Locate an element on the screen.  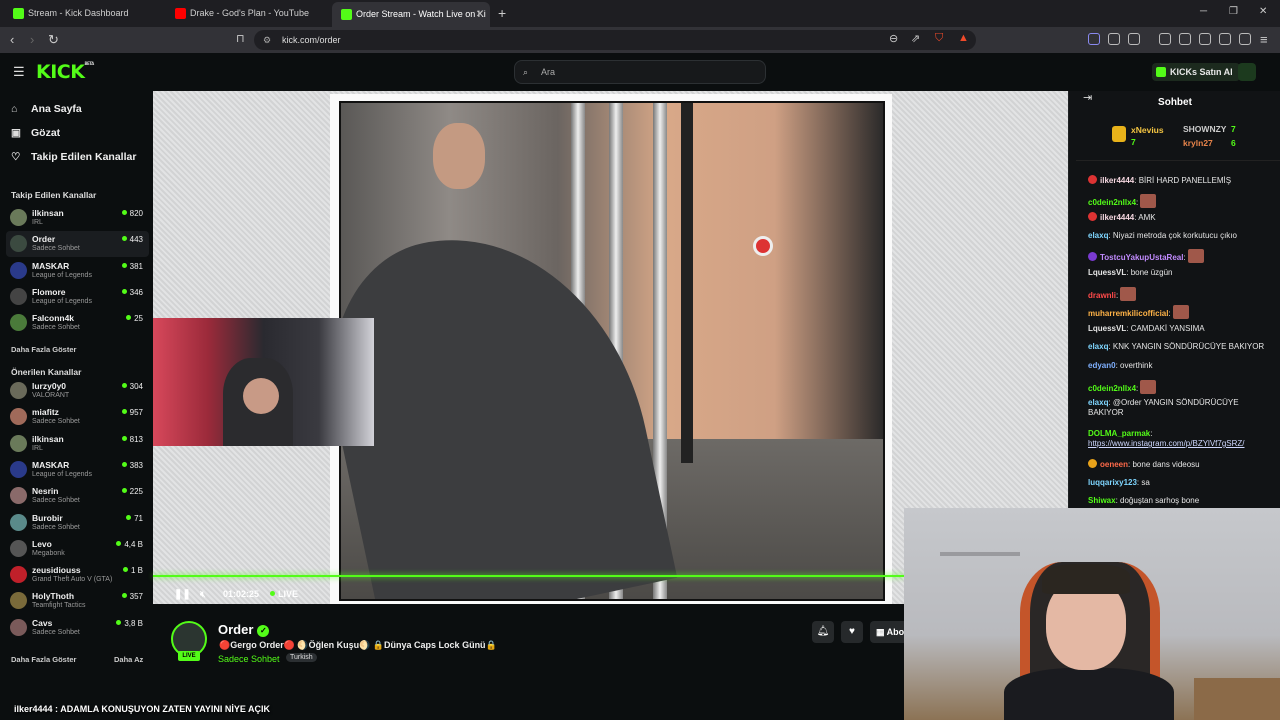
chat-text: sa is located at coordinates (1145, 482).